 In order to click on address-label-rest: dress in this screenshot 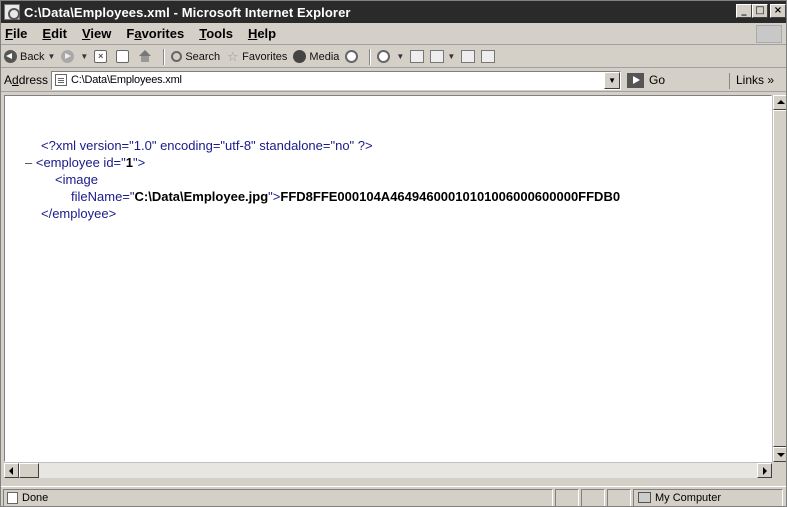, I will do `click(33, 80)`.